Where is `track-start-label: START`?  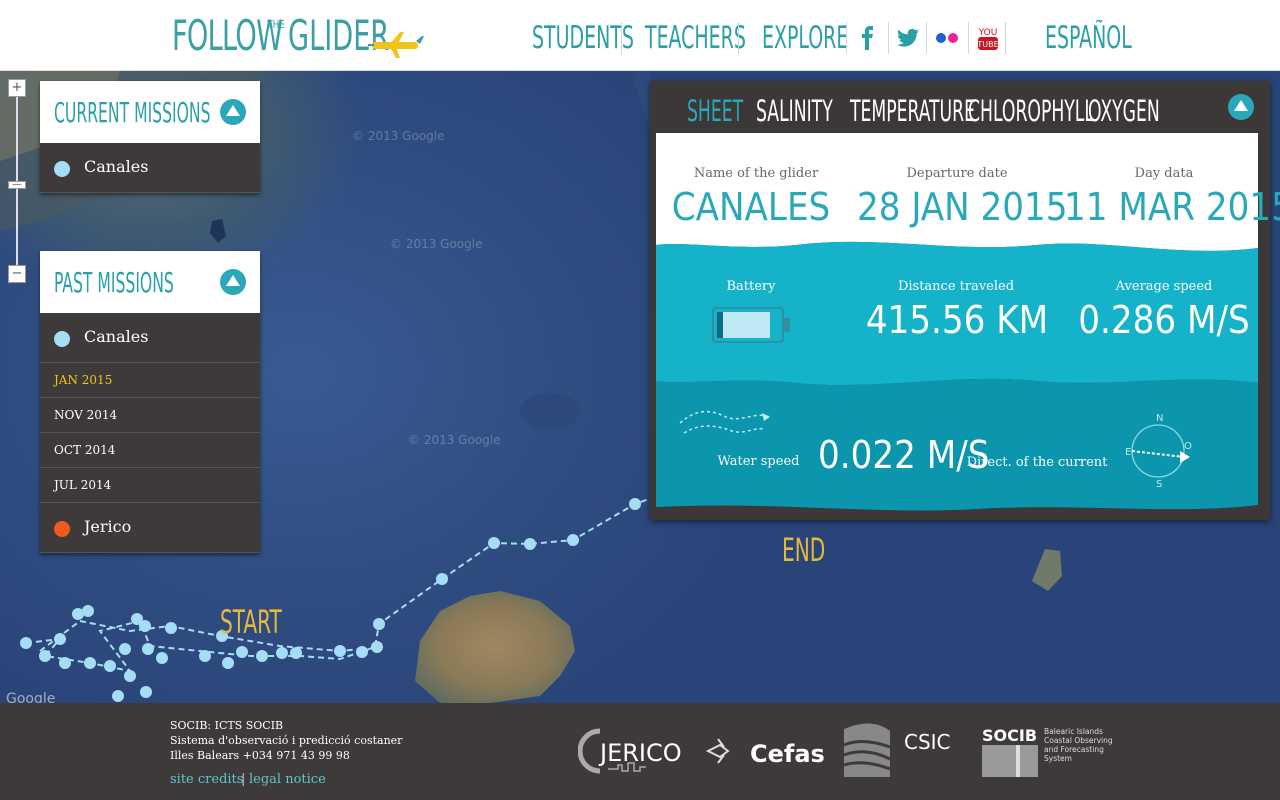
track-start-label: START is located at coordinates (251, 622).